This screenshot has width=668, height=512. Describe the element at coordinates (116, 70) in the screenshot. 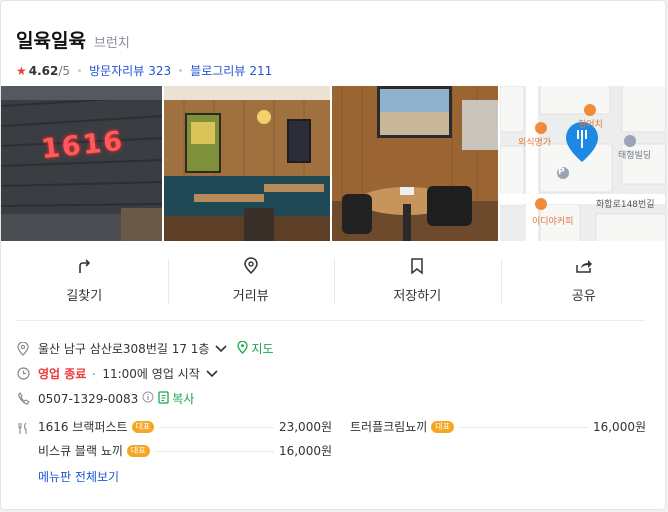

I see `visitor-review-link: 방문자리뷰` at that location.